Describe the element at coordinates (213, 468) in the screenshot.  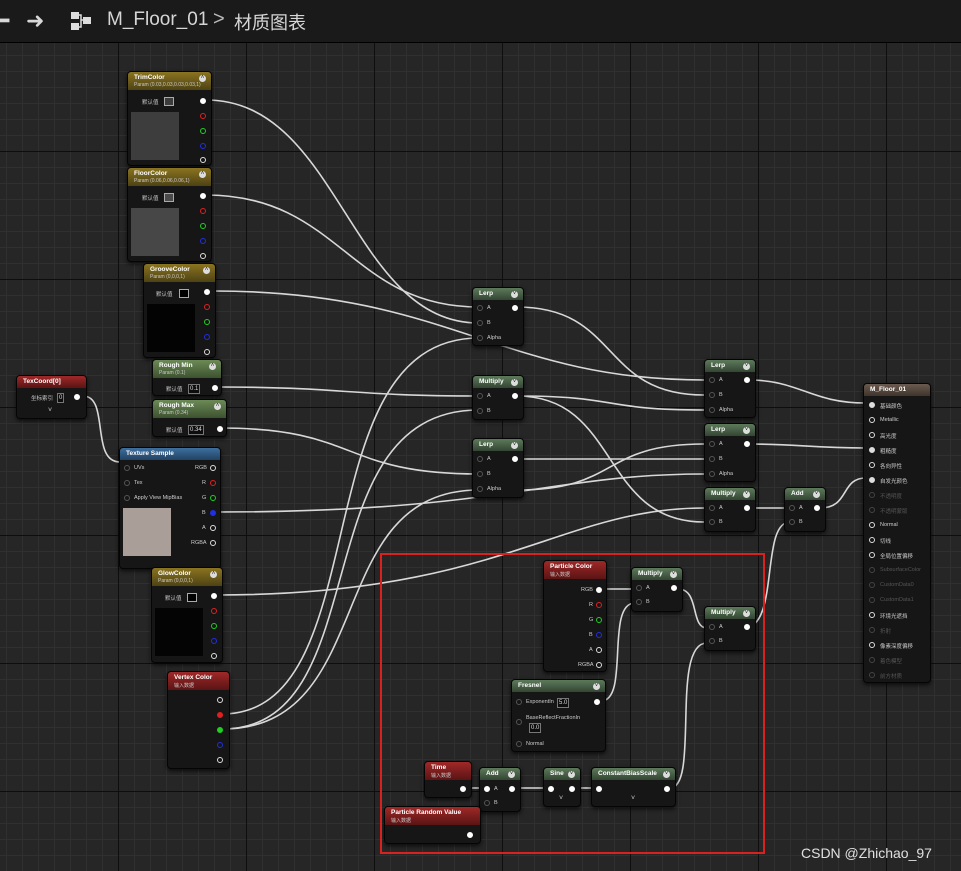
I see `output-pin-rgb` at that location.